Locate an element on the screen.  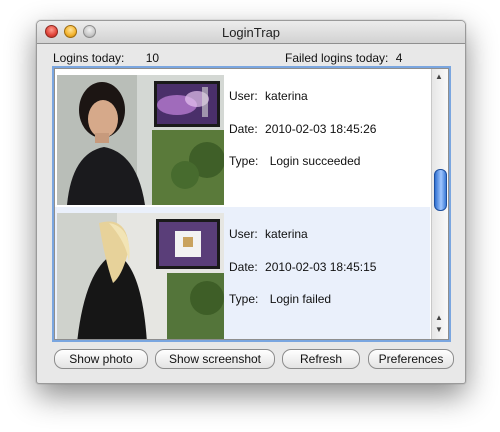
failed-logins-today: Failed logins today: 4 is located at coordinates (343, 58).